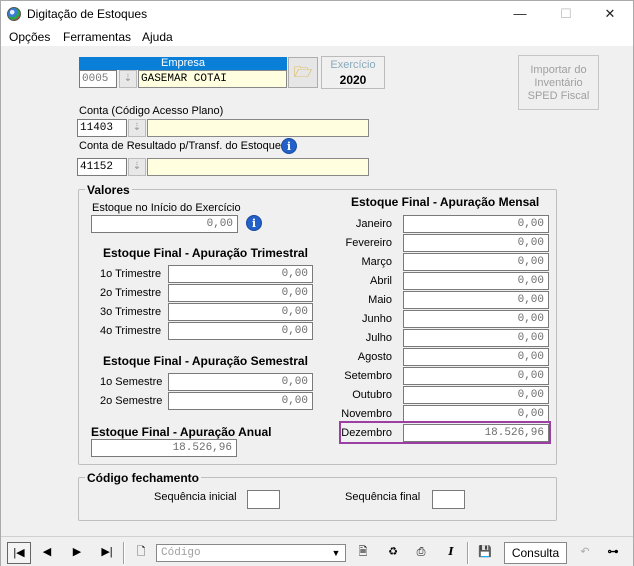 The width and height of the screenshot is (634, 566). Describe the element at coordinates (448, 499) in the screenshot. I see `seq-final-field` at that location.